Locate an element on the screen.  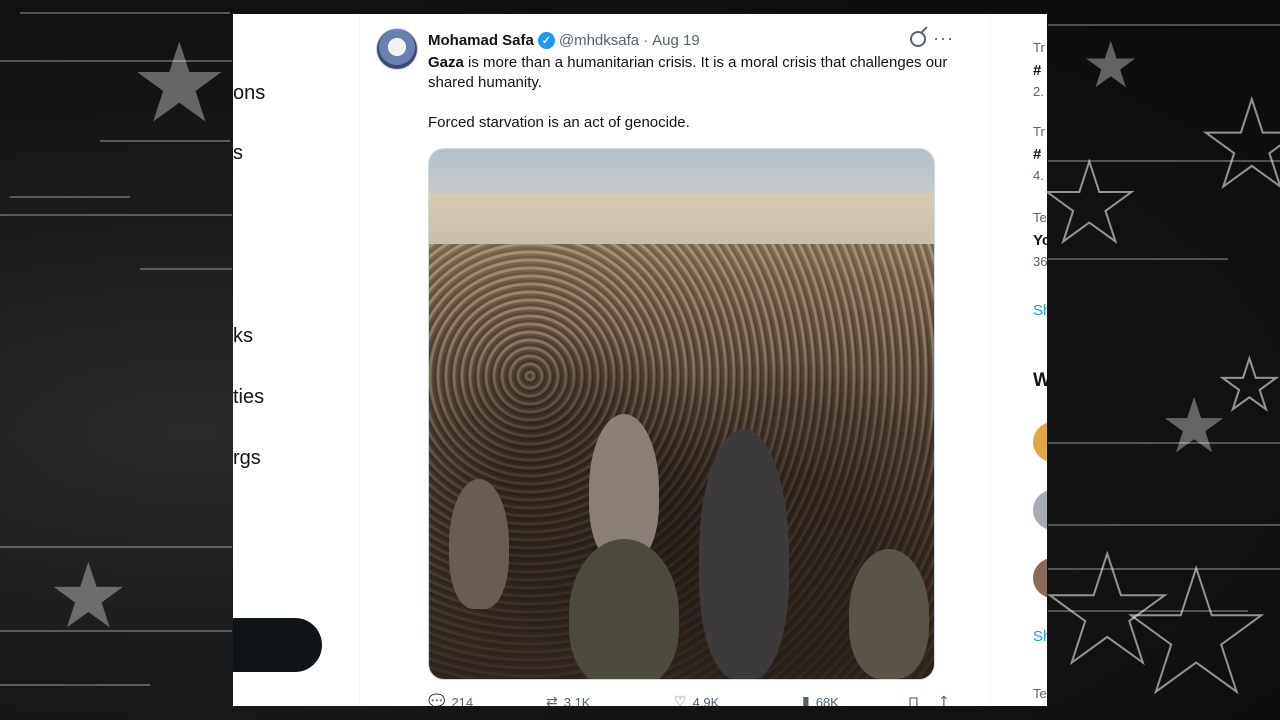
who-to-follow-title: W is located at coordinates (1040, 380).